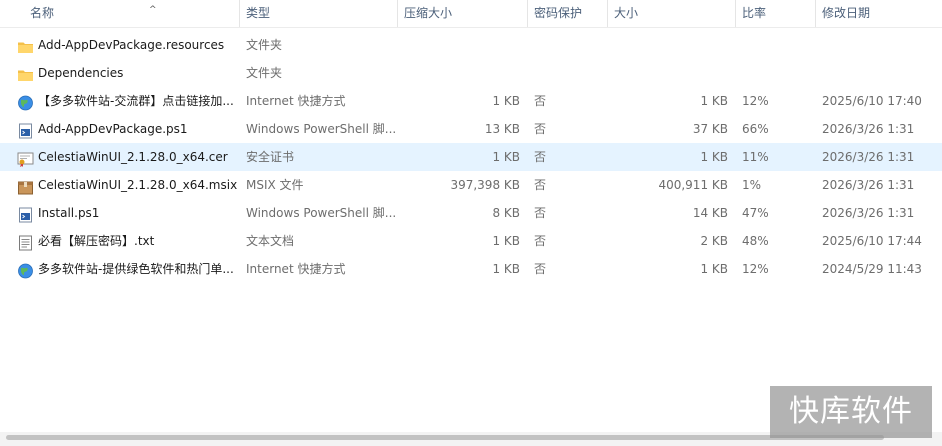 The image size is (942, 446). What do you see at coordinates (81, 73) in the screenshot?
I see `file-name: Dependencies` at bounding box center [81, 73].